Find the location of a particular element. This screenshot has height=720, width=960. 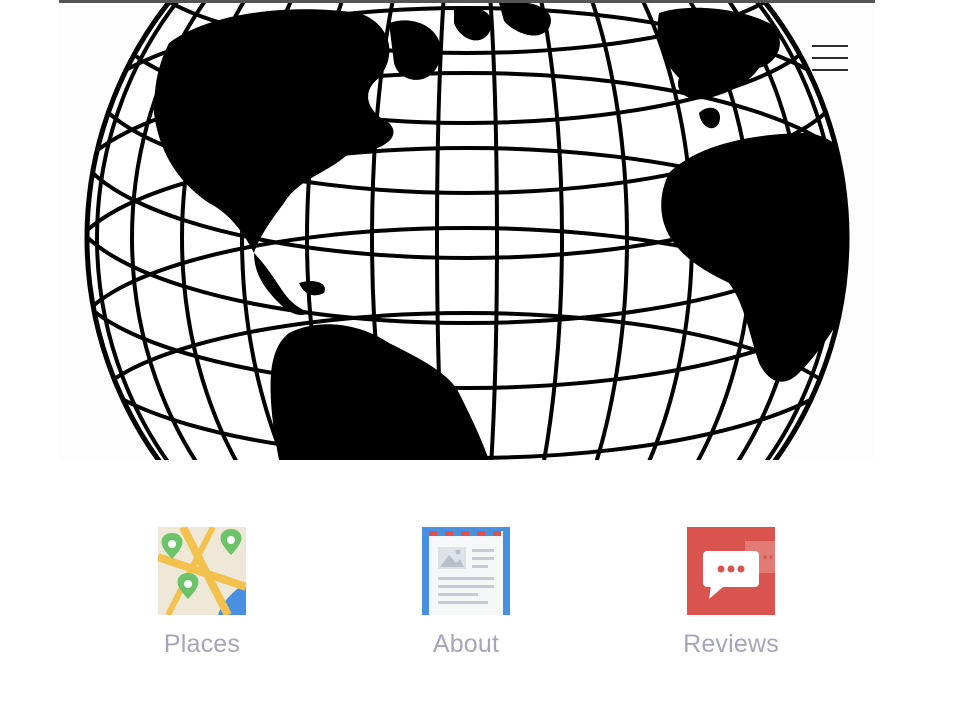

hamburger-bar-bottom is located at coordinates (830, 70).